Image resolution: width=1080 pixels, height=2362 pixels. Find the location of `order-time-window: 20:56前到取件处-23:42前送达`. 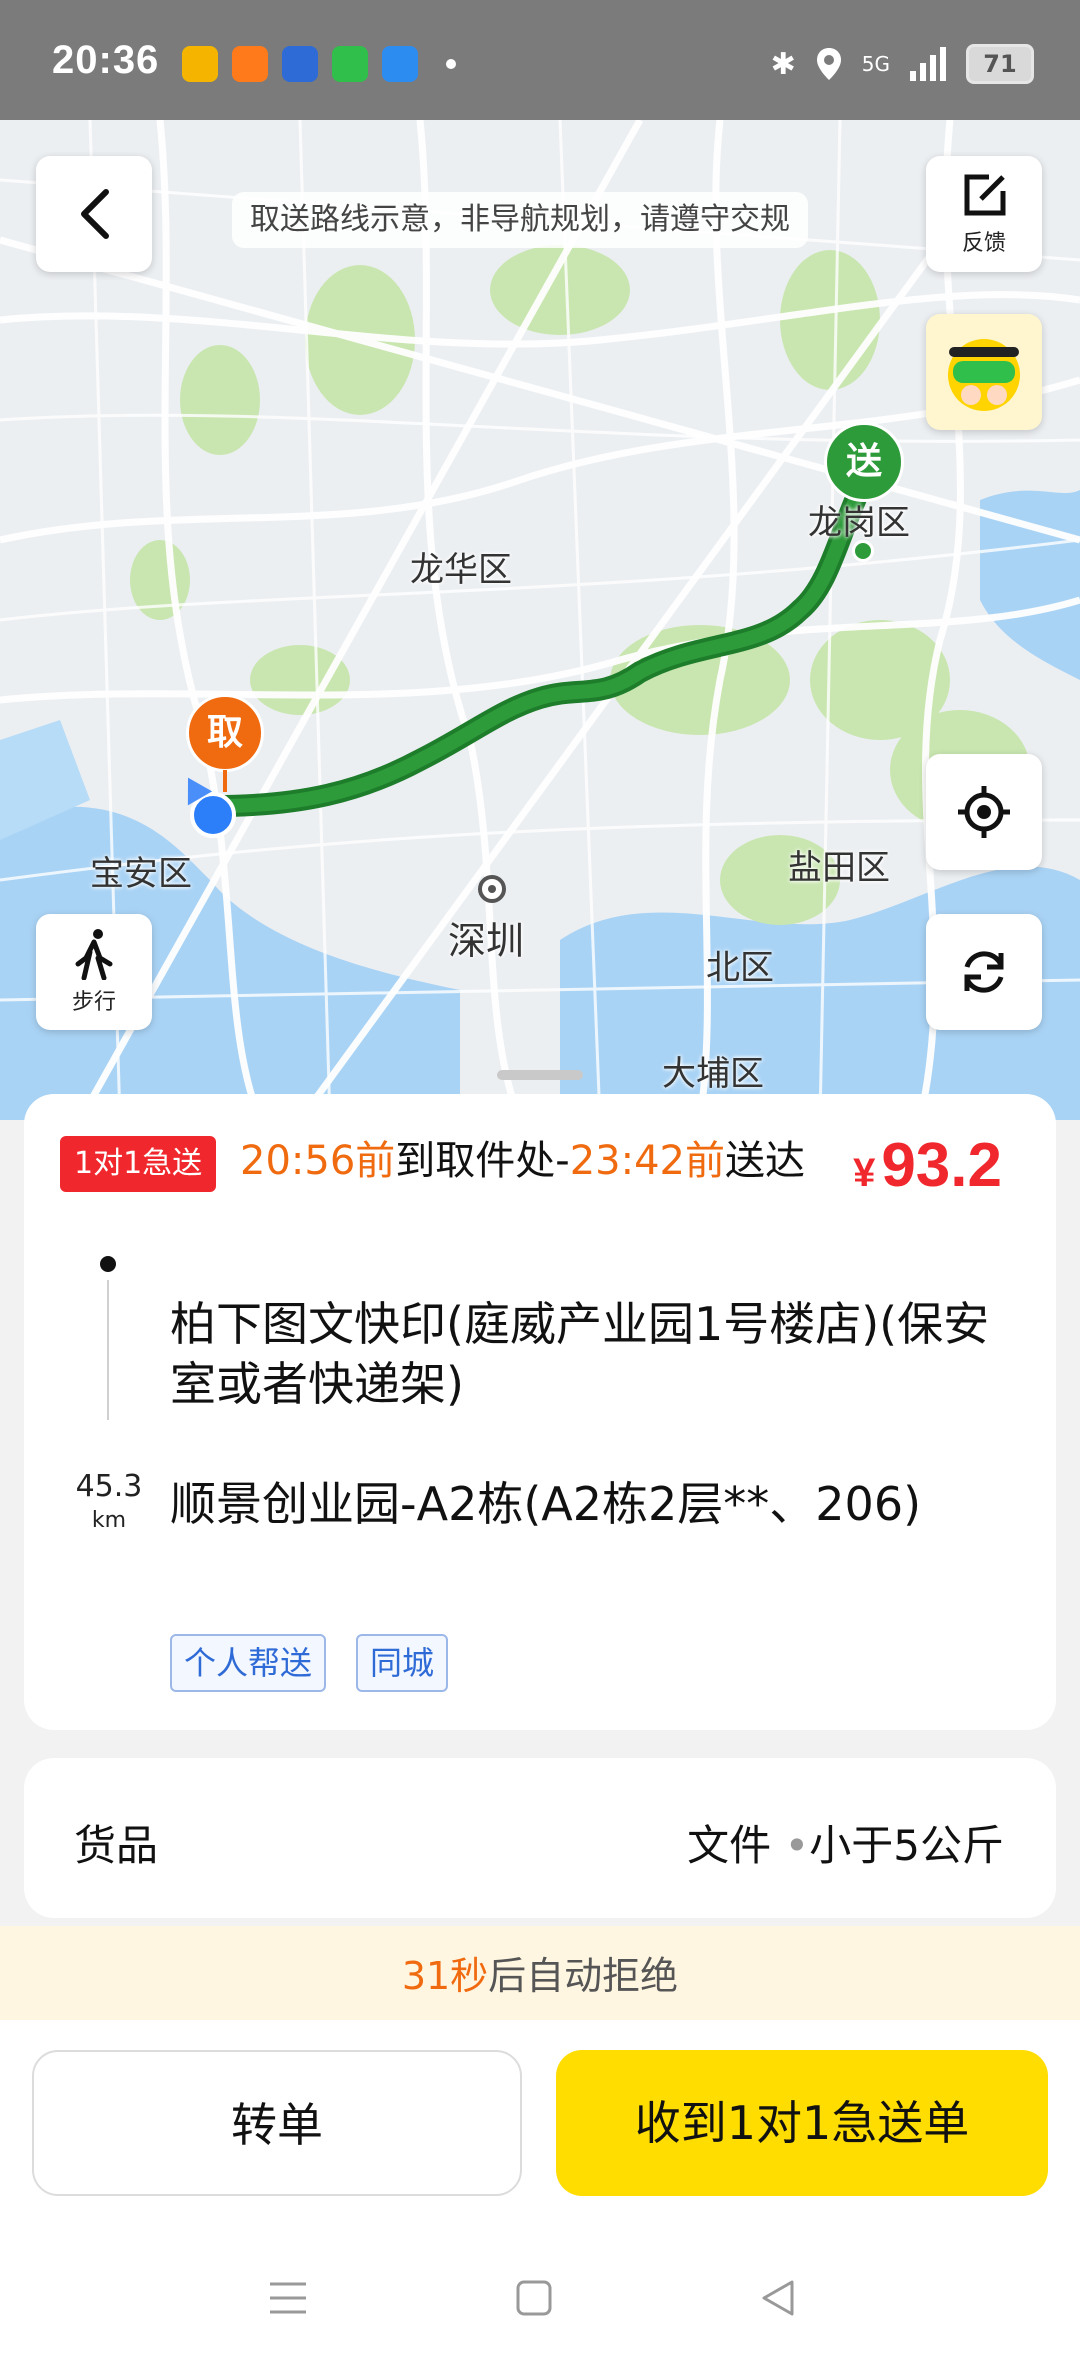

order-time-window: 20:56前到取件处-23:42前送达 is located at coordinates (540, 1161).